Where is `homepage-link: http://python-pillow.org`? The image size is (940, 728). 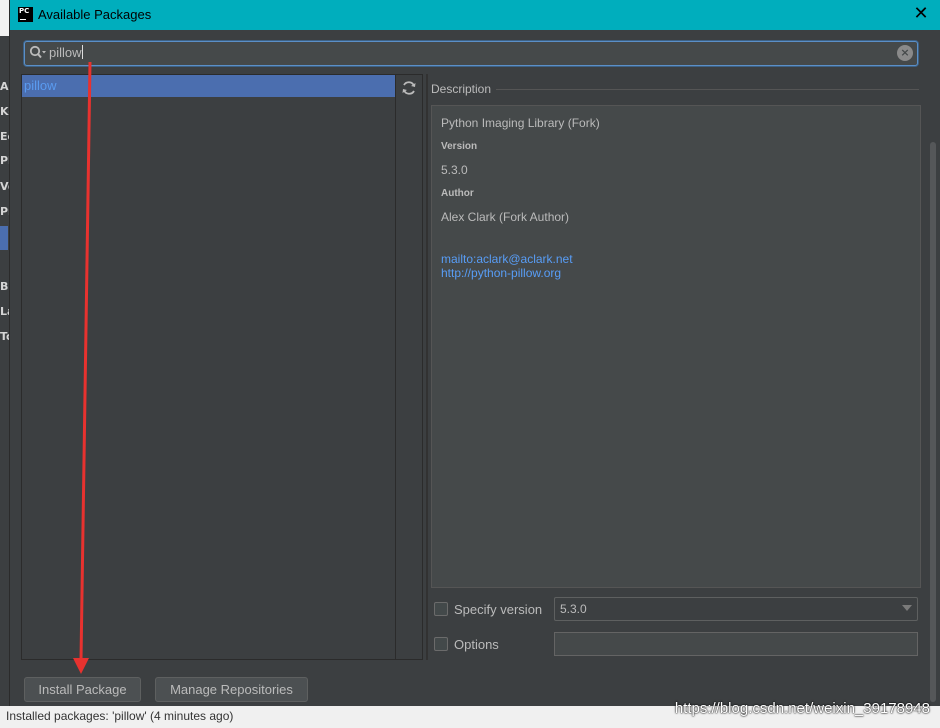
homepage-link: http://python-pillow.org is located at coordinates (501, 273).